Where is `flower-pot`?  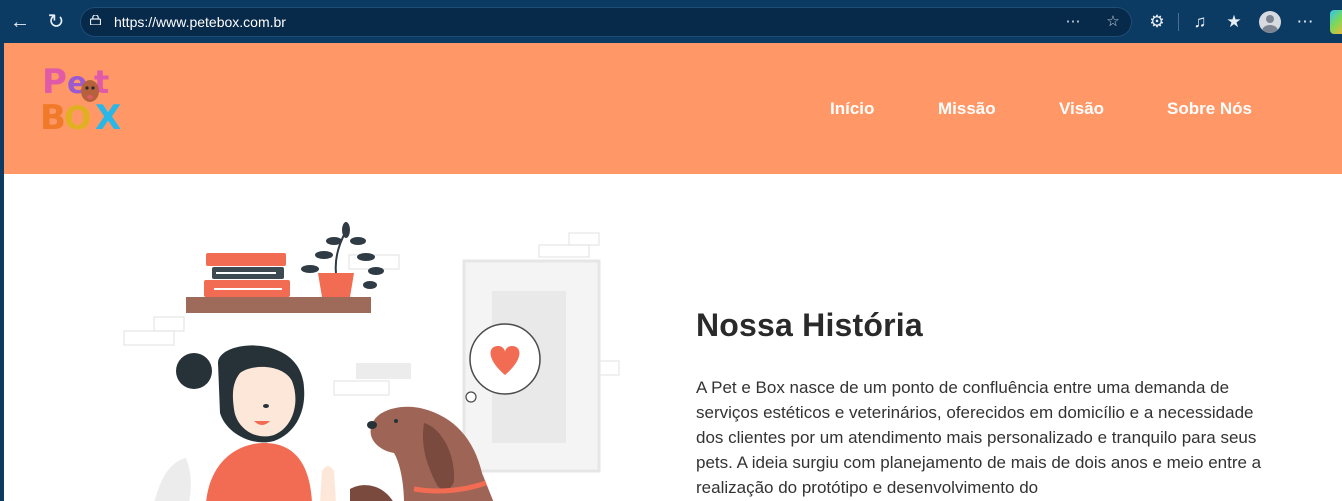
flower-pot is located at coordinates (336, 285).